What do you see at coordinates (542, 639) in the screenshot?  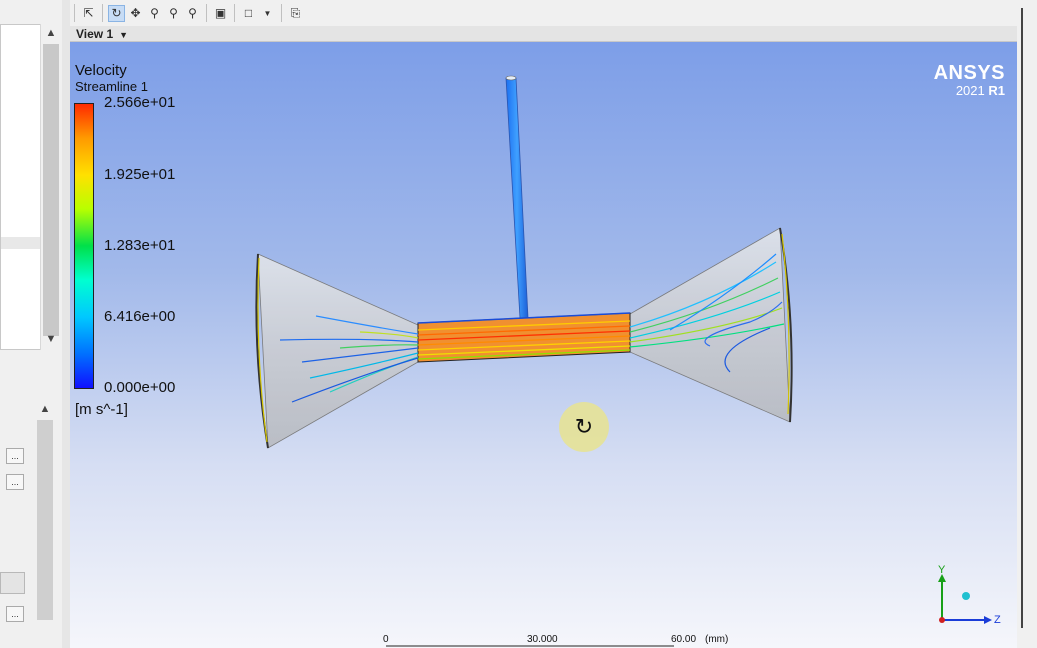 I see `scale-label-mid: 30.000` at bounding box center [542, 639].